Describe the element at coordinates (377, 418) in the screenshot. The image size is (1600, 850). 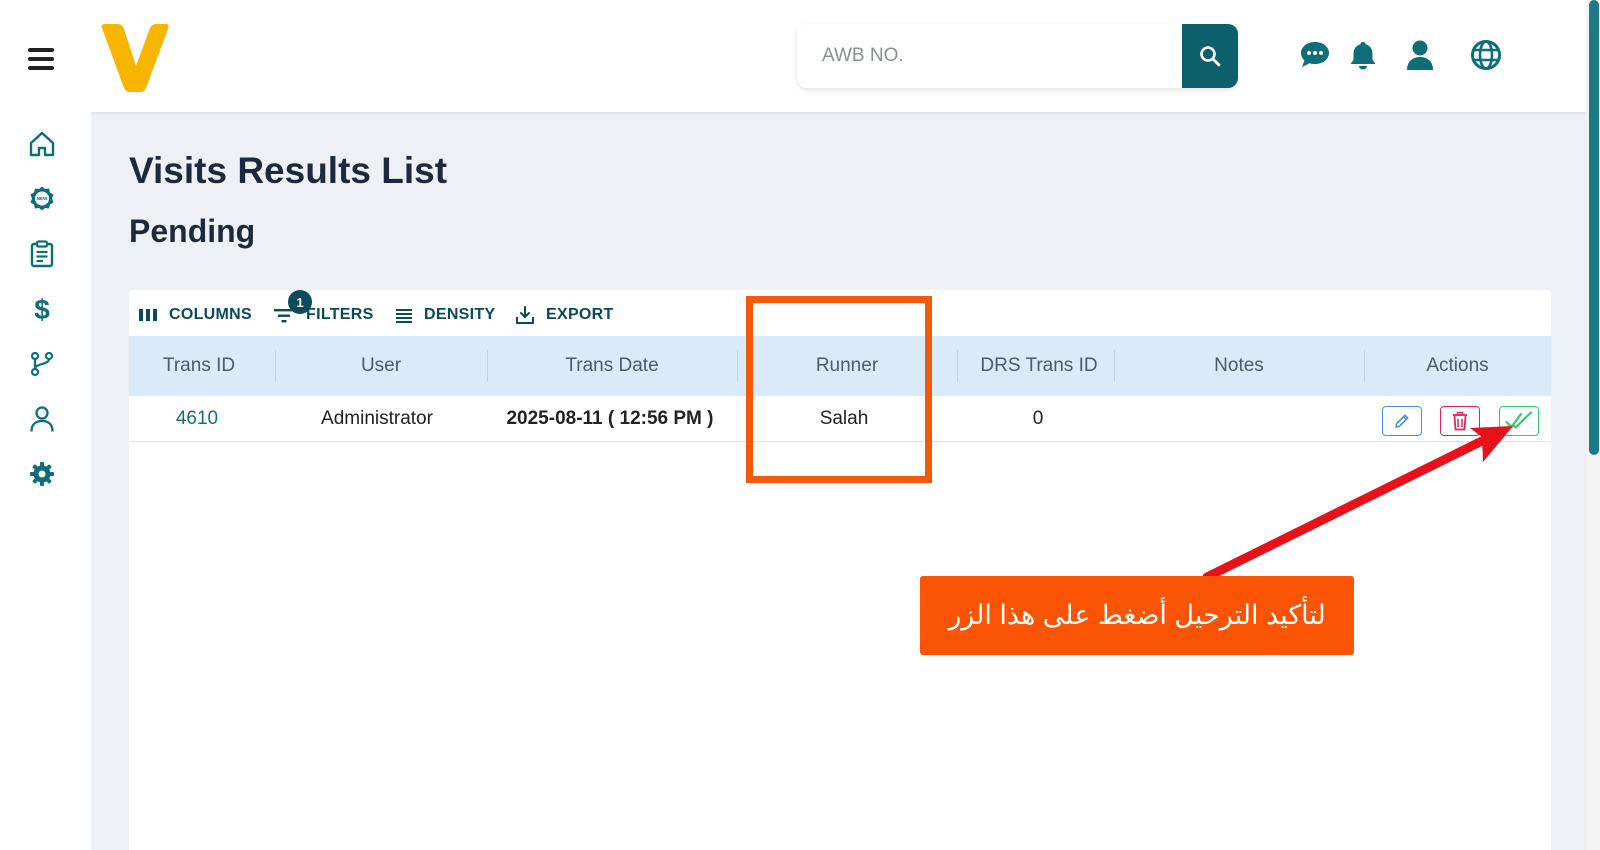
I see `user-cell: Administrator` at that location.